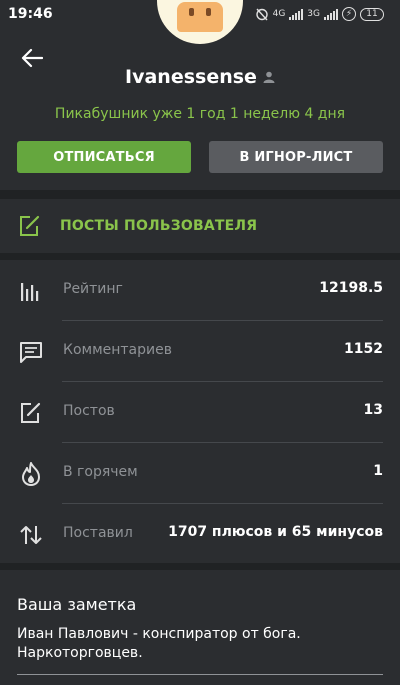 This screenshot has height=685, width=400. Describe the element at coordinates (372, 14) in the screenshot. I see `battery-level: 11` at that location.